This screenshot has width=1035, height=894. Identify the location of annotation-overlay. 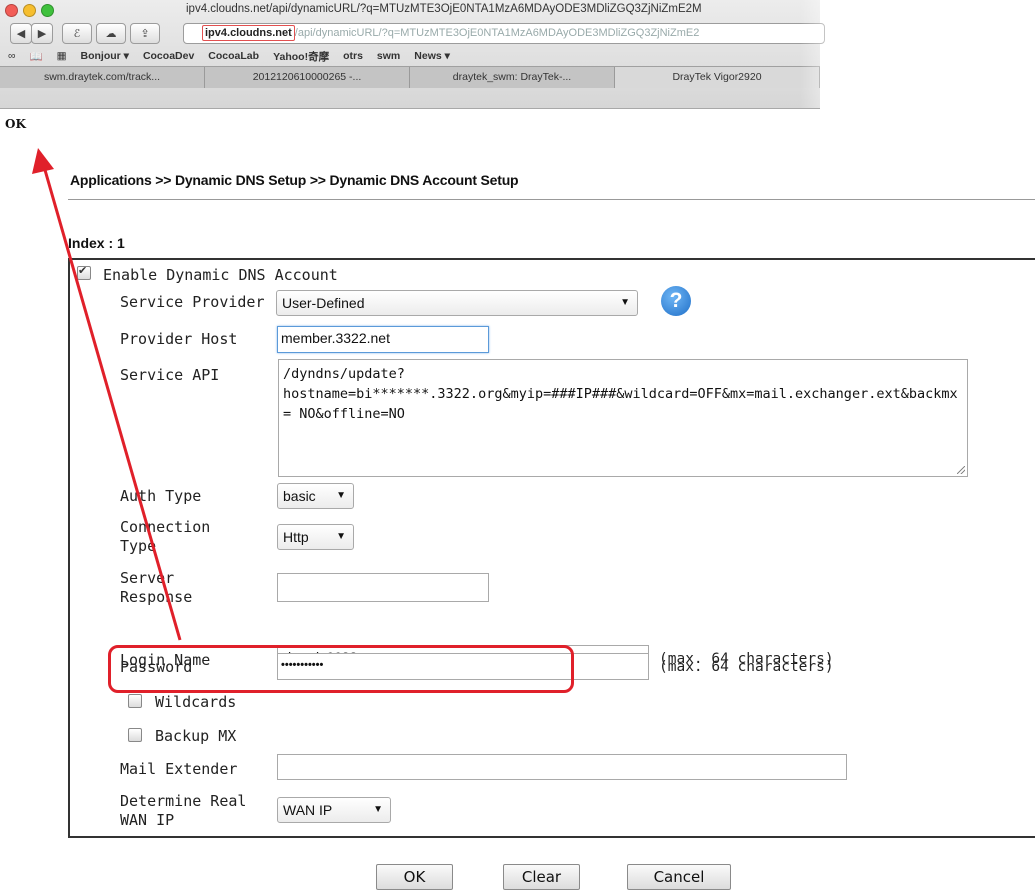
(107, 394).